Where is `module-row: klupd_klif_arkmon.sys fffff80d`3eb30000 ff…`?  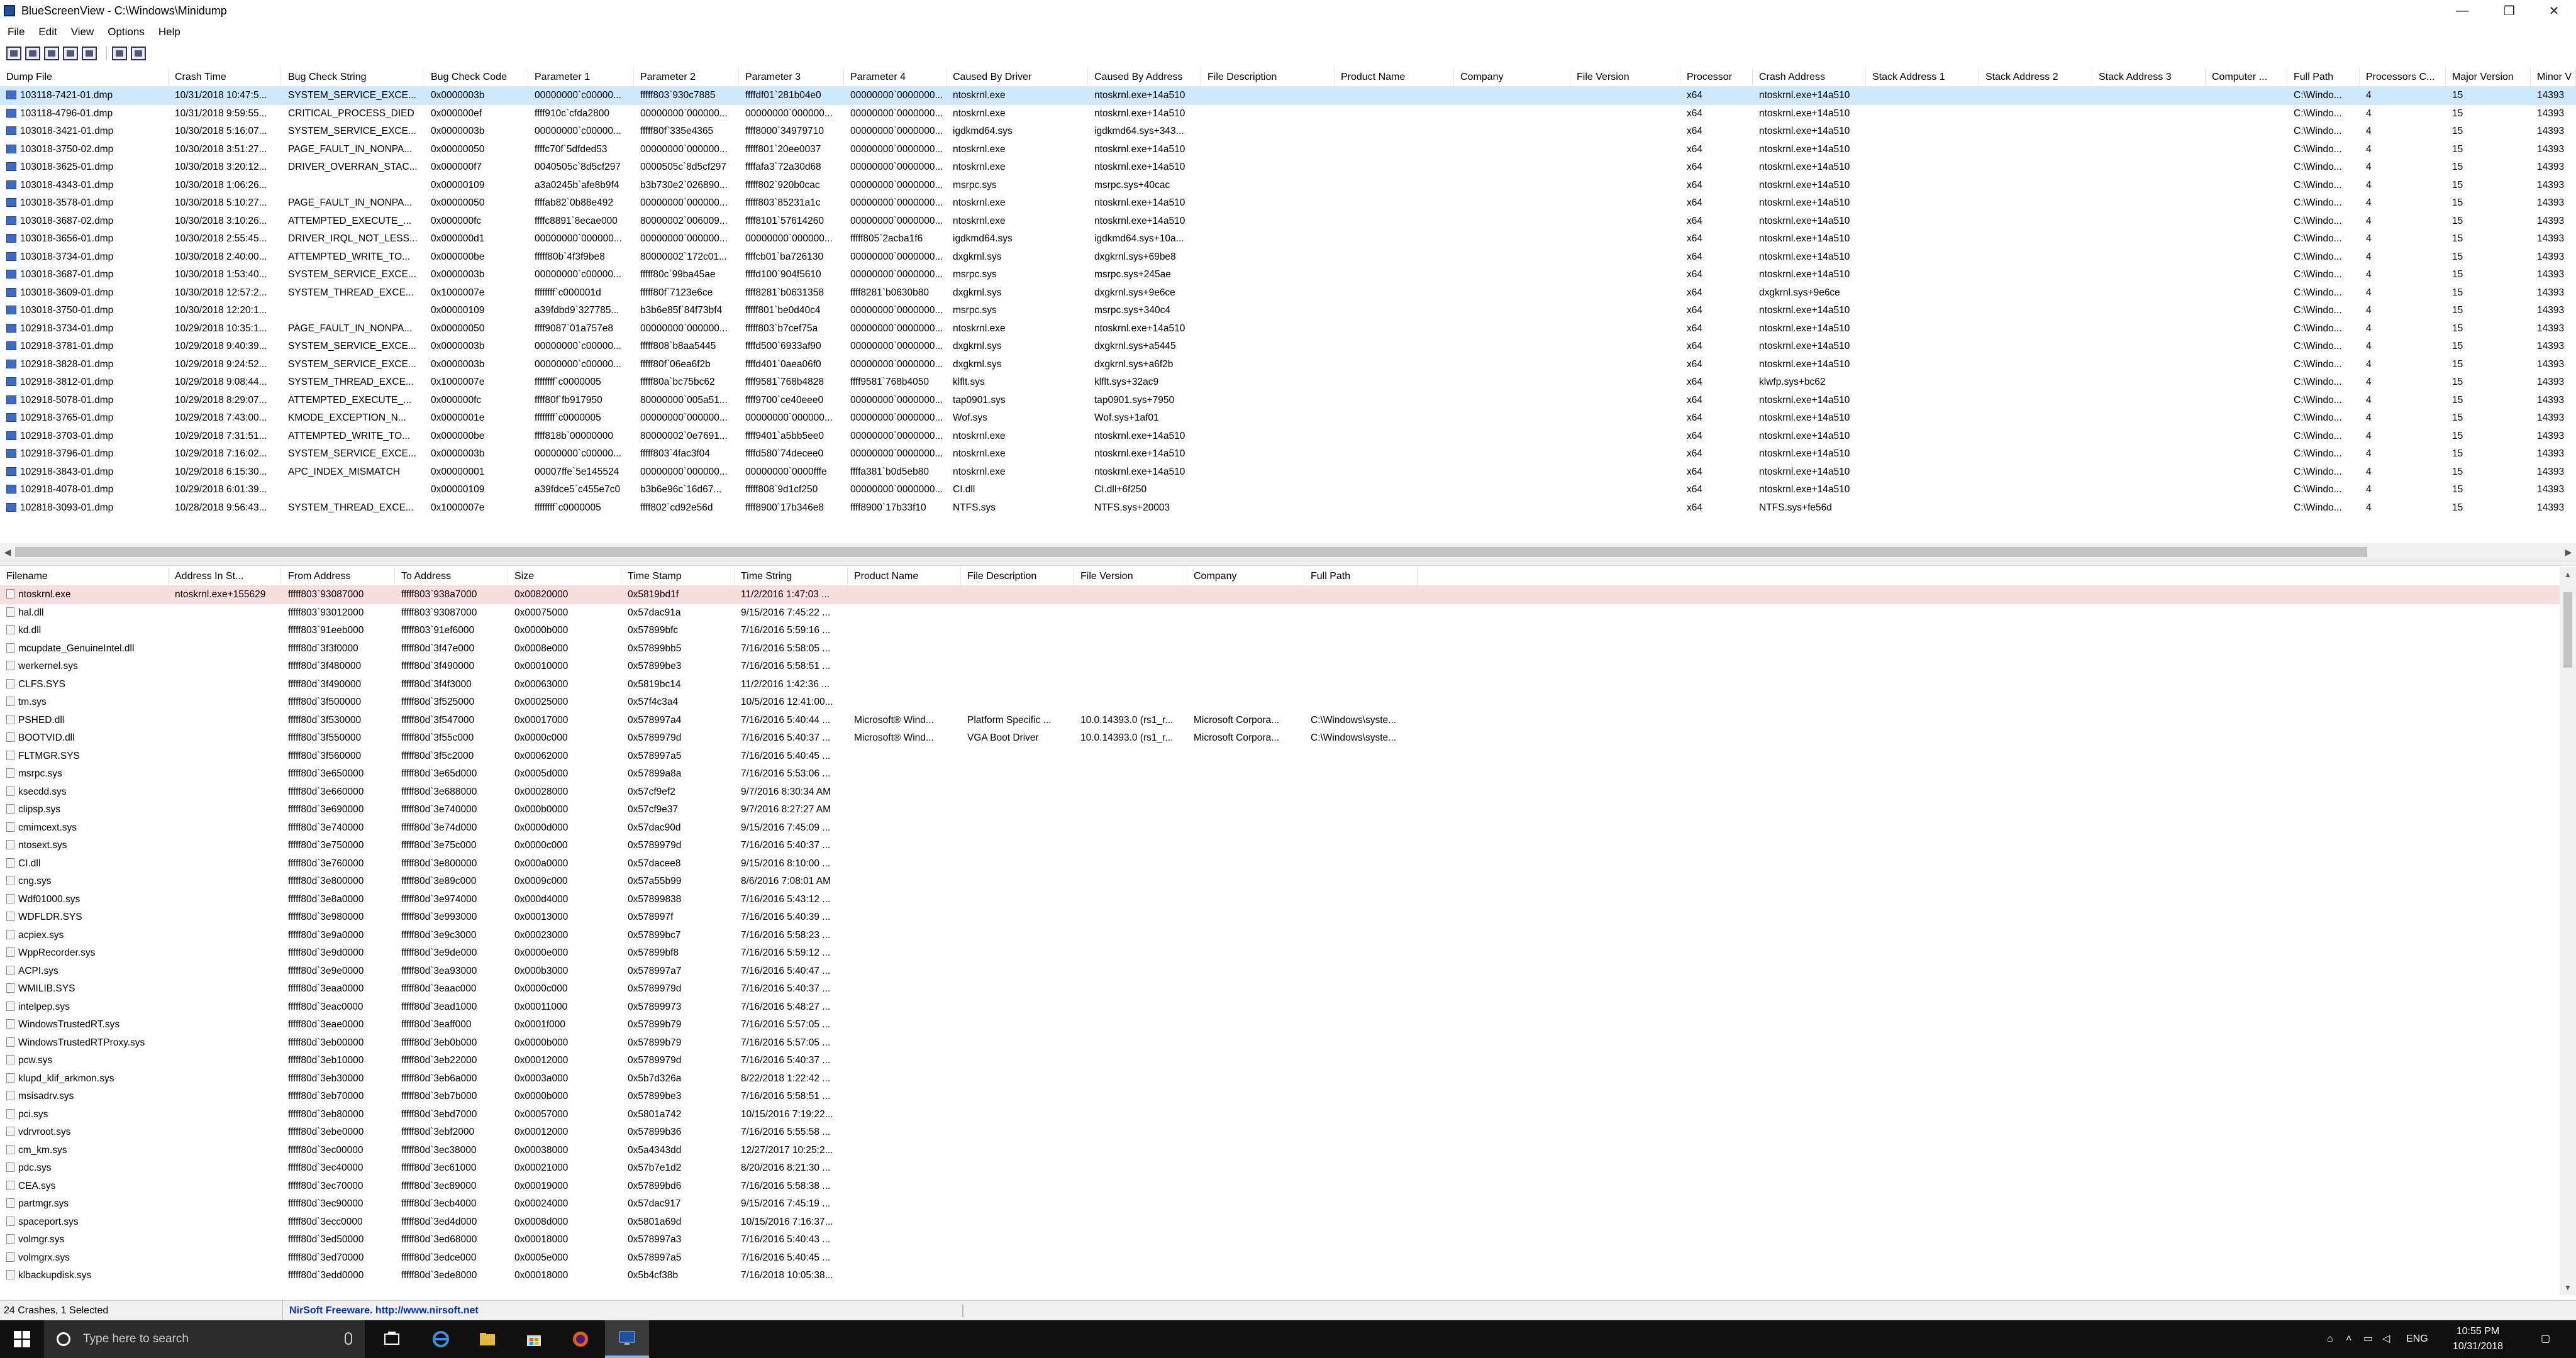
module-row: klupd_klif_arkmon.sys fffff80d`3eb30000 ff… is located at coordinates (1280, 1079).